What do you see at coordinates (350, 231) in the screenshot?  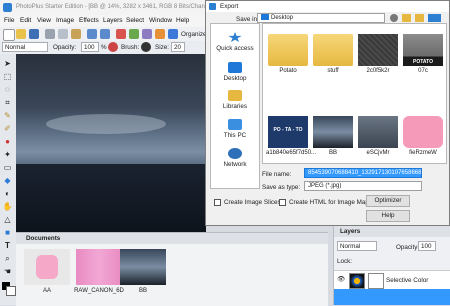 I see `layers-title: Layers` at bounding box center [350, 231].